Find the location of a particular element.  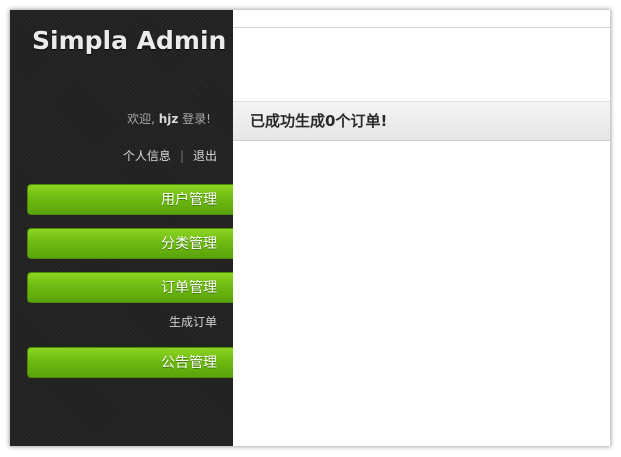

welcome-message: 欢迎, hjz 登录! is located at coordinates (169, 118).